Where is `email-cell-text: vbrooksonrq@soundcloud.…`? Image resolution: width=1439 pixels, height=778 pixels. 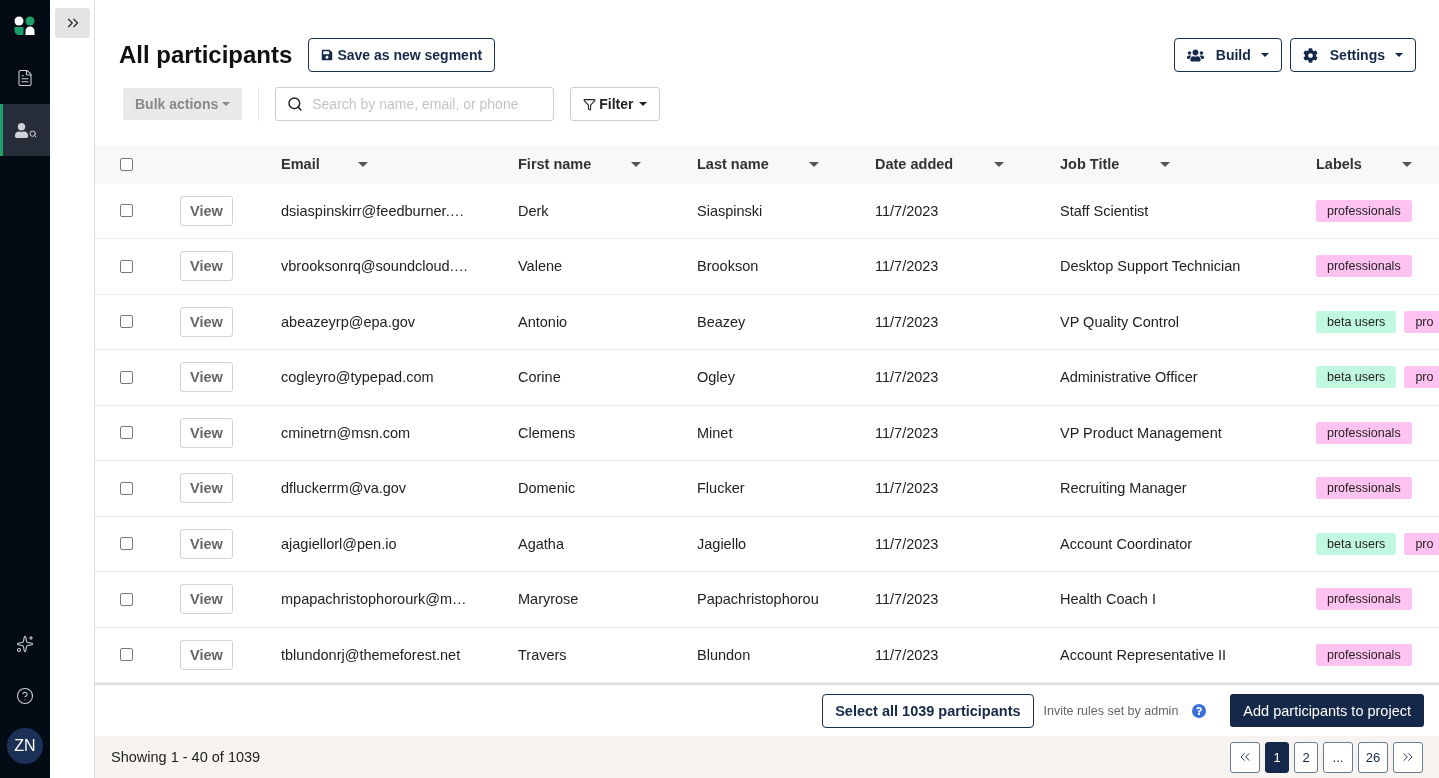
email-cell-text: vbrooksonrq@soundcloud.… is located at coordinates (375, 266).